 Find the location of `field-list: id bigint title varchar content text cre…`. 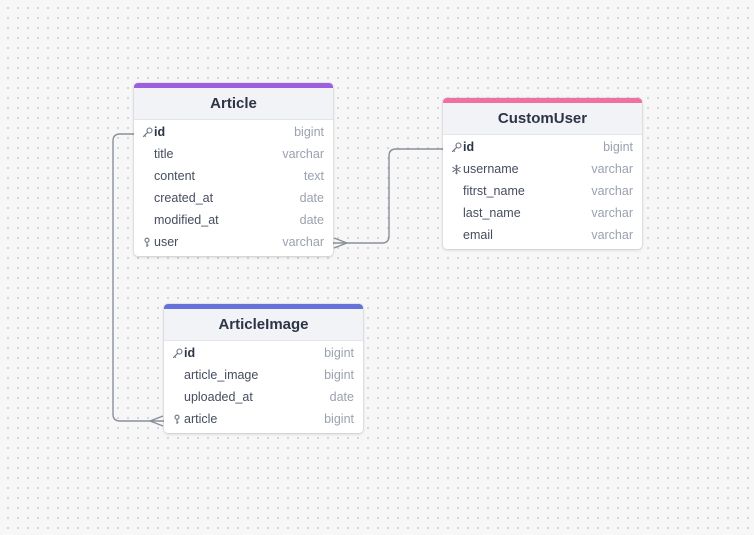

field-list: id bigint title varchar content text cre… is located at coordinates (233, 188).